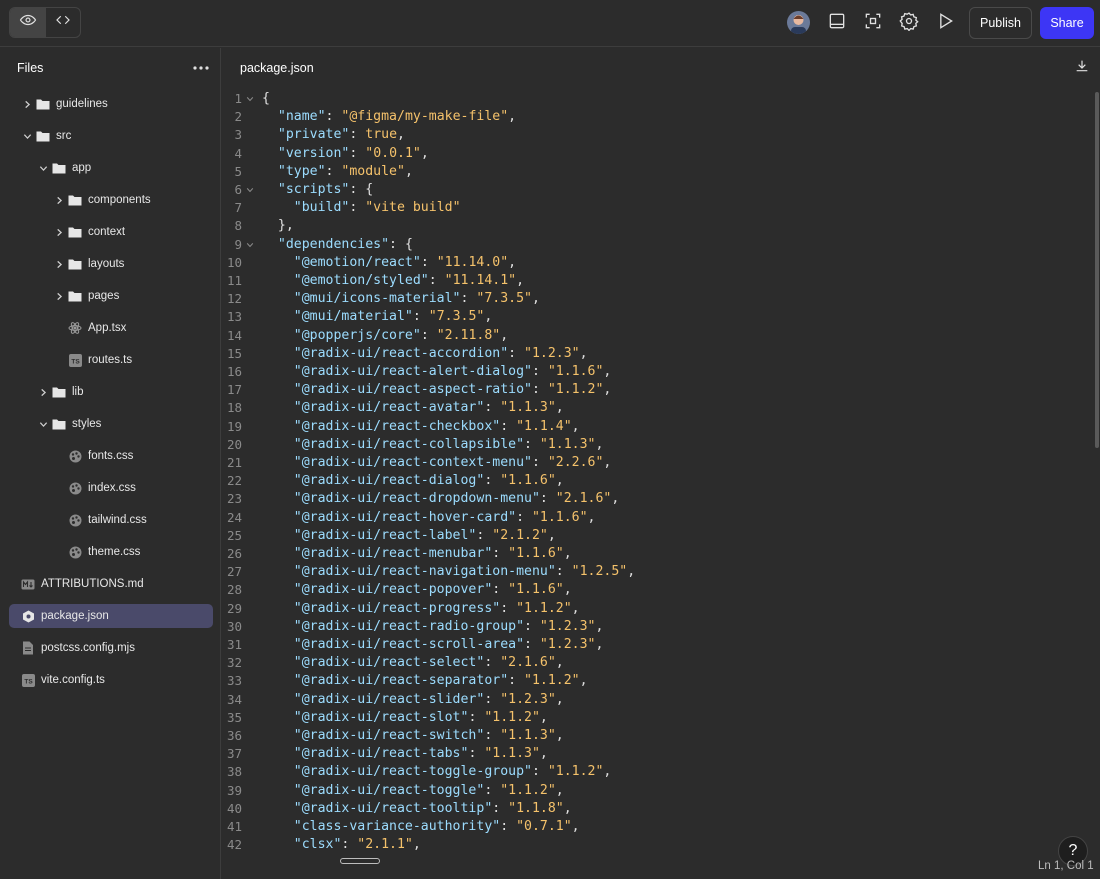 This screenshot has width=1100, height=879. I want to click on download-button, so click(1082, 68).